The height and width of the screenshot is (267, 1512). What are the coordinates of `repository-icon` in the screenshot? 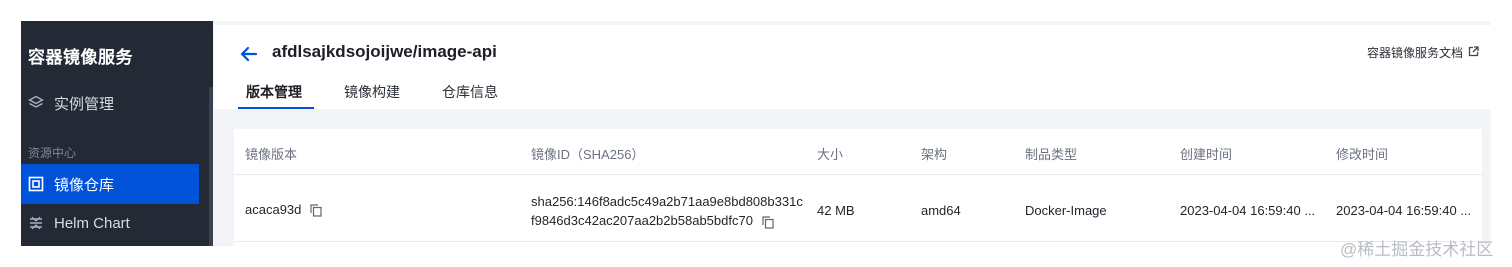 It's located at (36, 184).